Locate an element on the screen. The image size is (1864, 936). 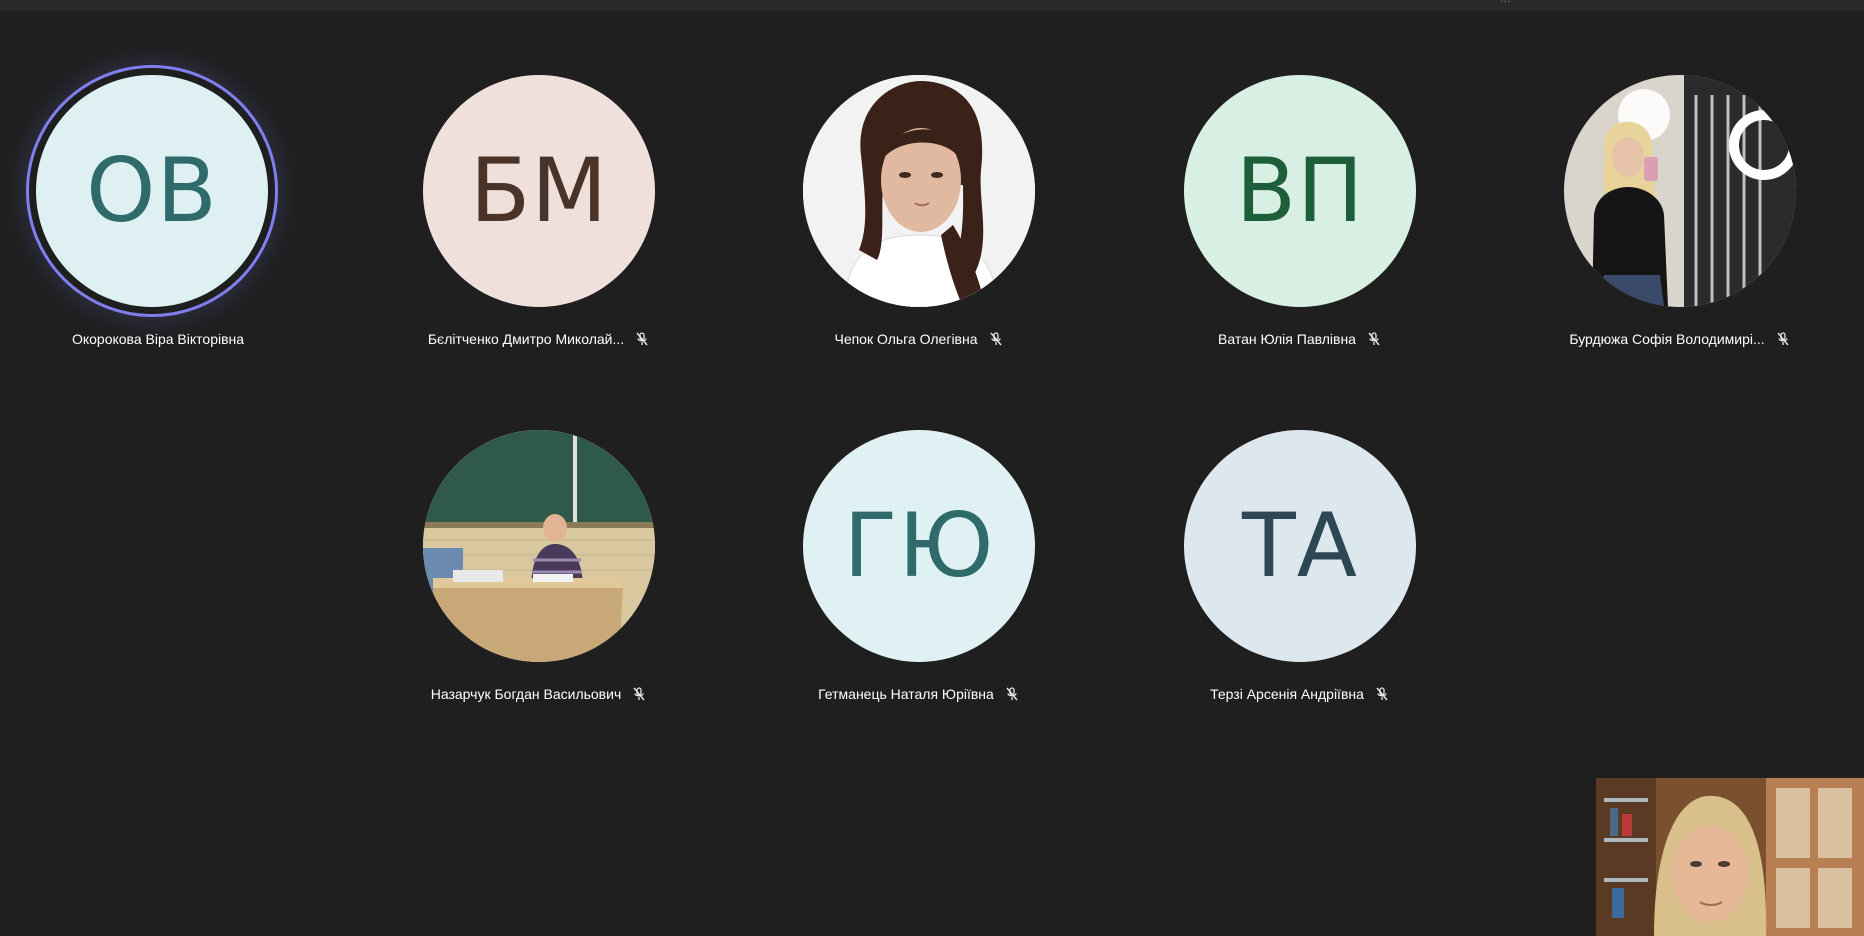
participant-tile: ГЮ Гетманець Наталя Юріївна is located at coordinates (907, 580).